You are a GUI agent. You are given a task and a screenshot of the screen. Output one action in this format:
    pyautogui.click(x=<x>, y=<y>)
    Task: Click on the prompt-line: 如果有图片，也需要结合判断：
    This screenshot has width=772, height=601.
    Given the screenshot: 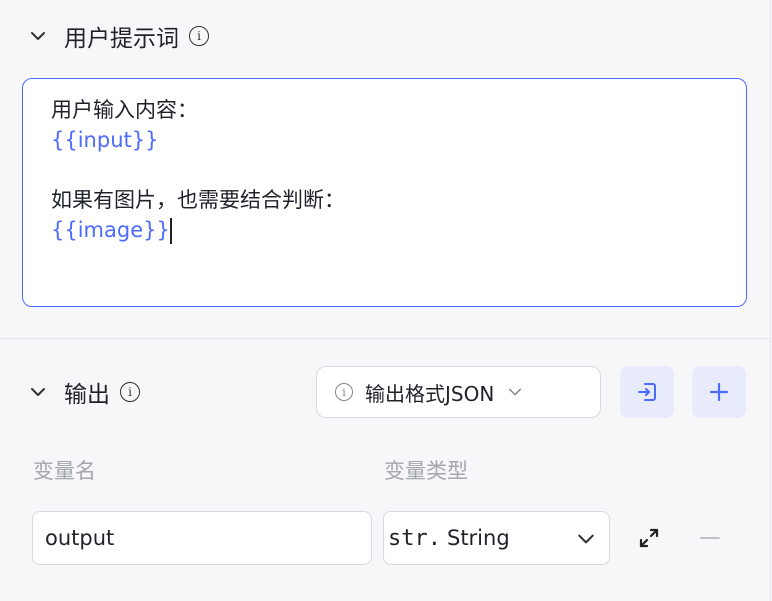 What is the action you would take?
    pyautogui.click(x=198, y=200)
    